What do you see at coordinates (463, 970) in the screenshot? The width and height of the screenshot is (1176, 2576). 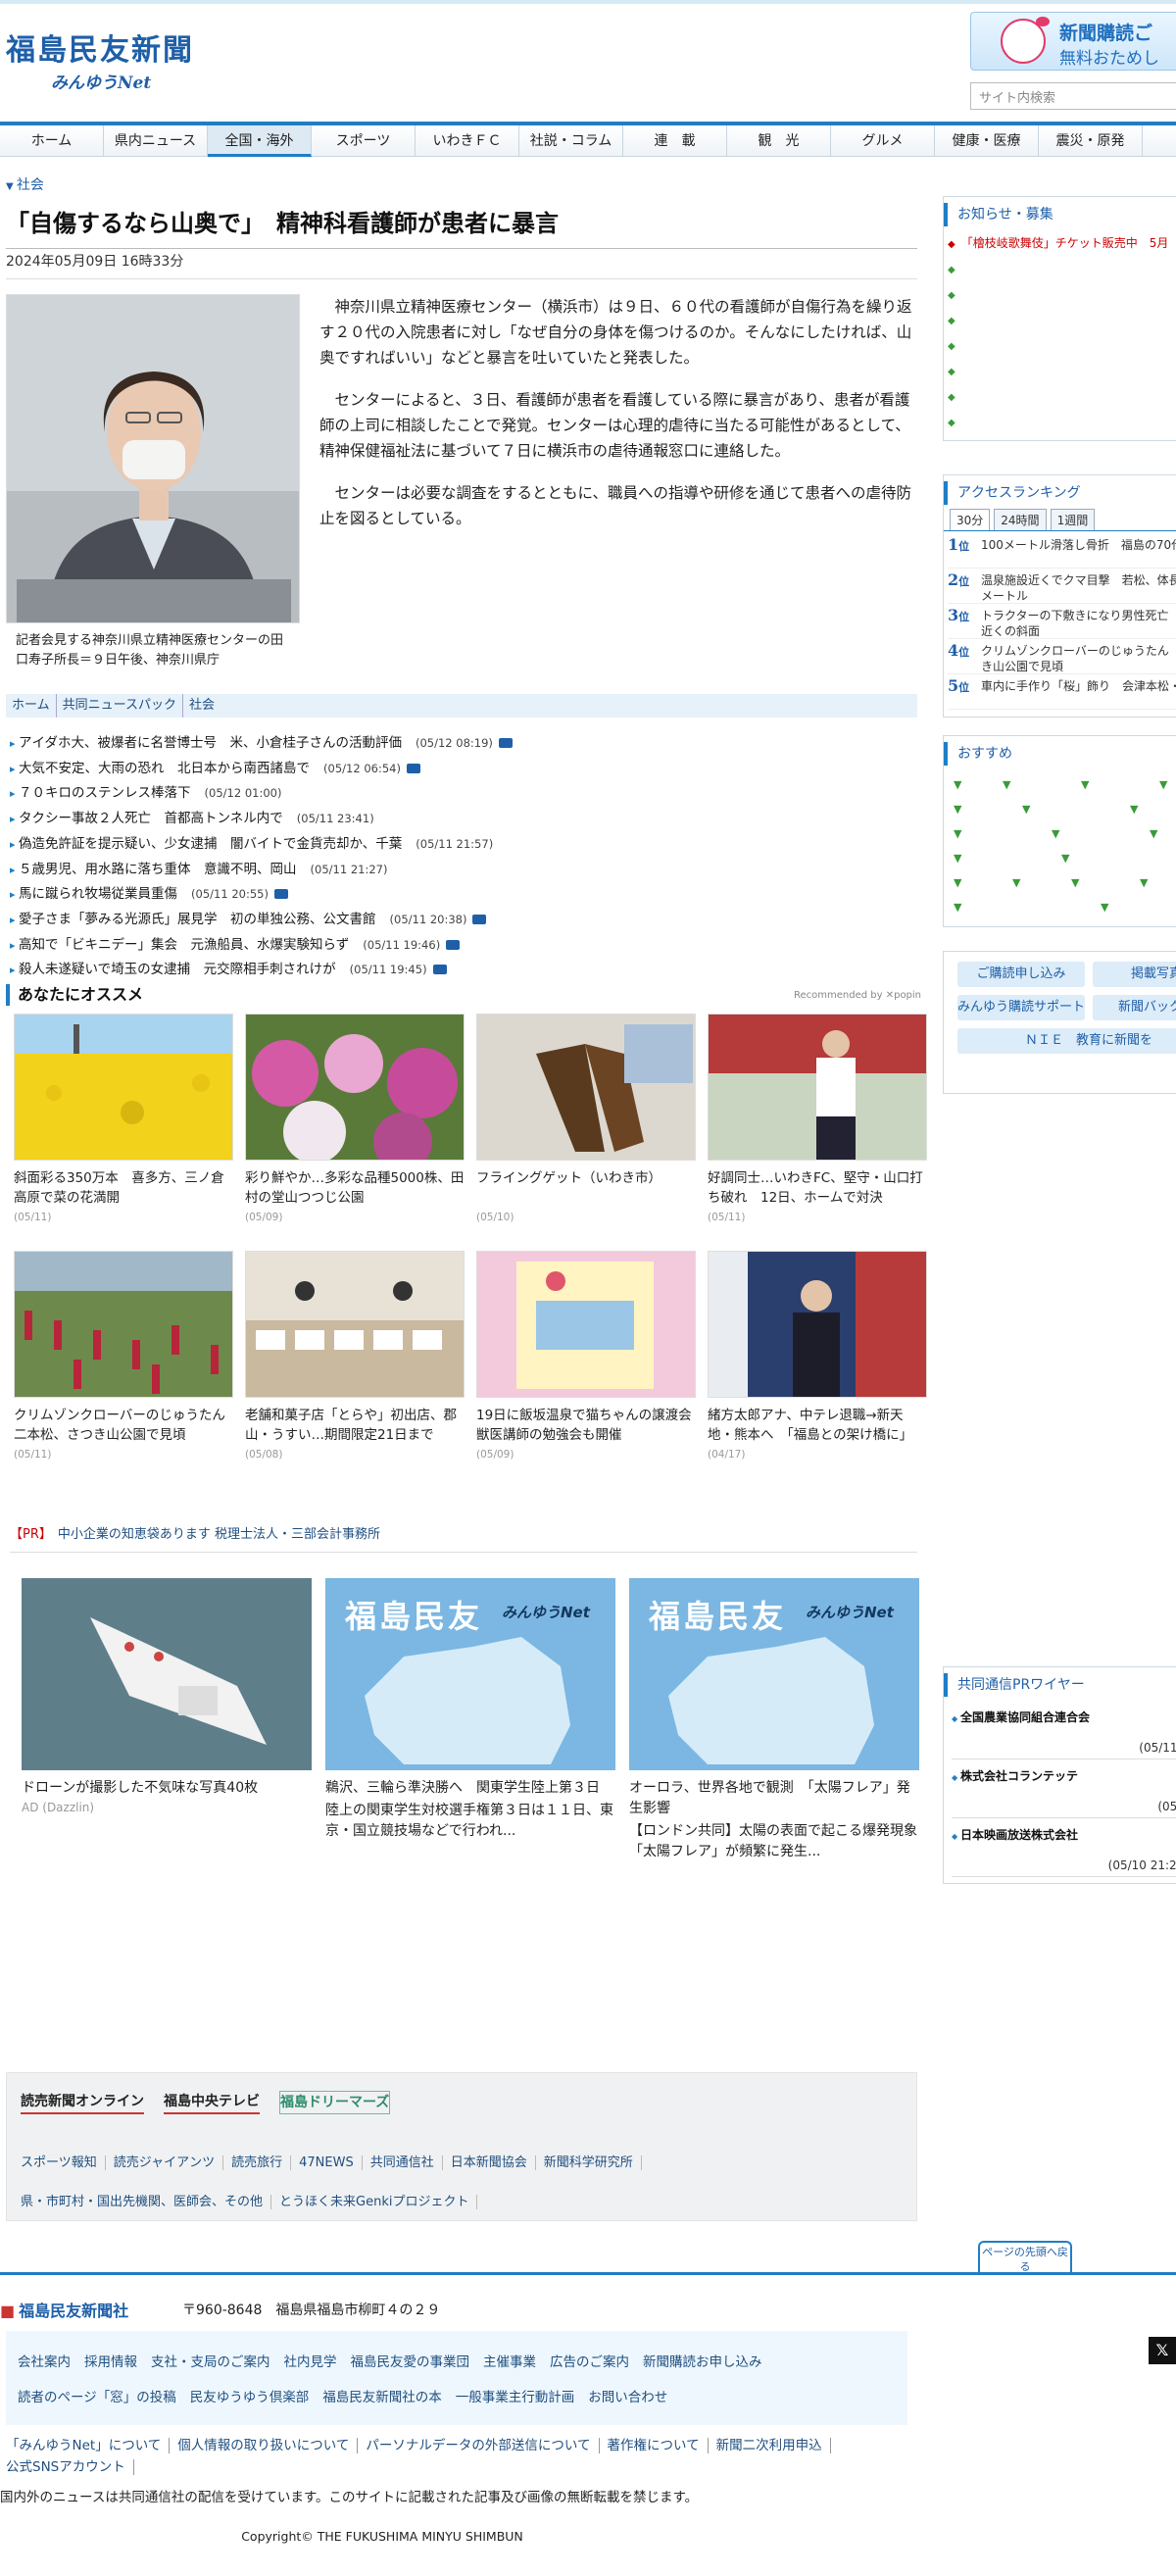 I see `news-item: 殺人未遂疑いで埼玉の女逮捕 元交際相手刺されけが (05/11 19:45)` at bounding box center [463, 970].